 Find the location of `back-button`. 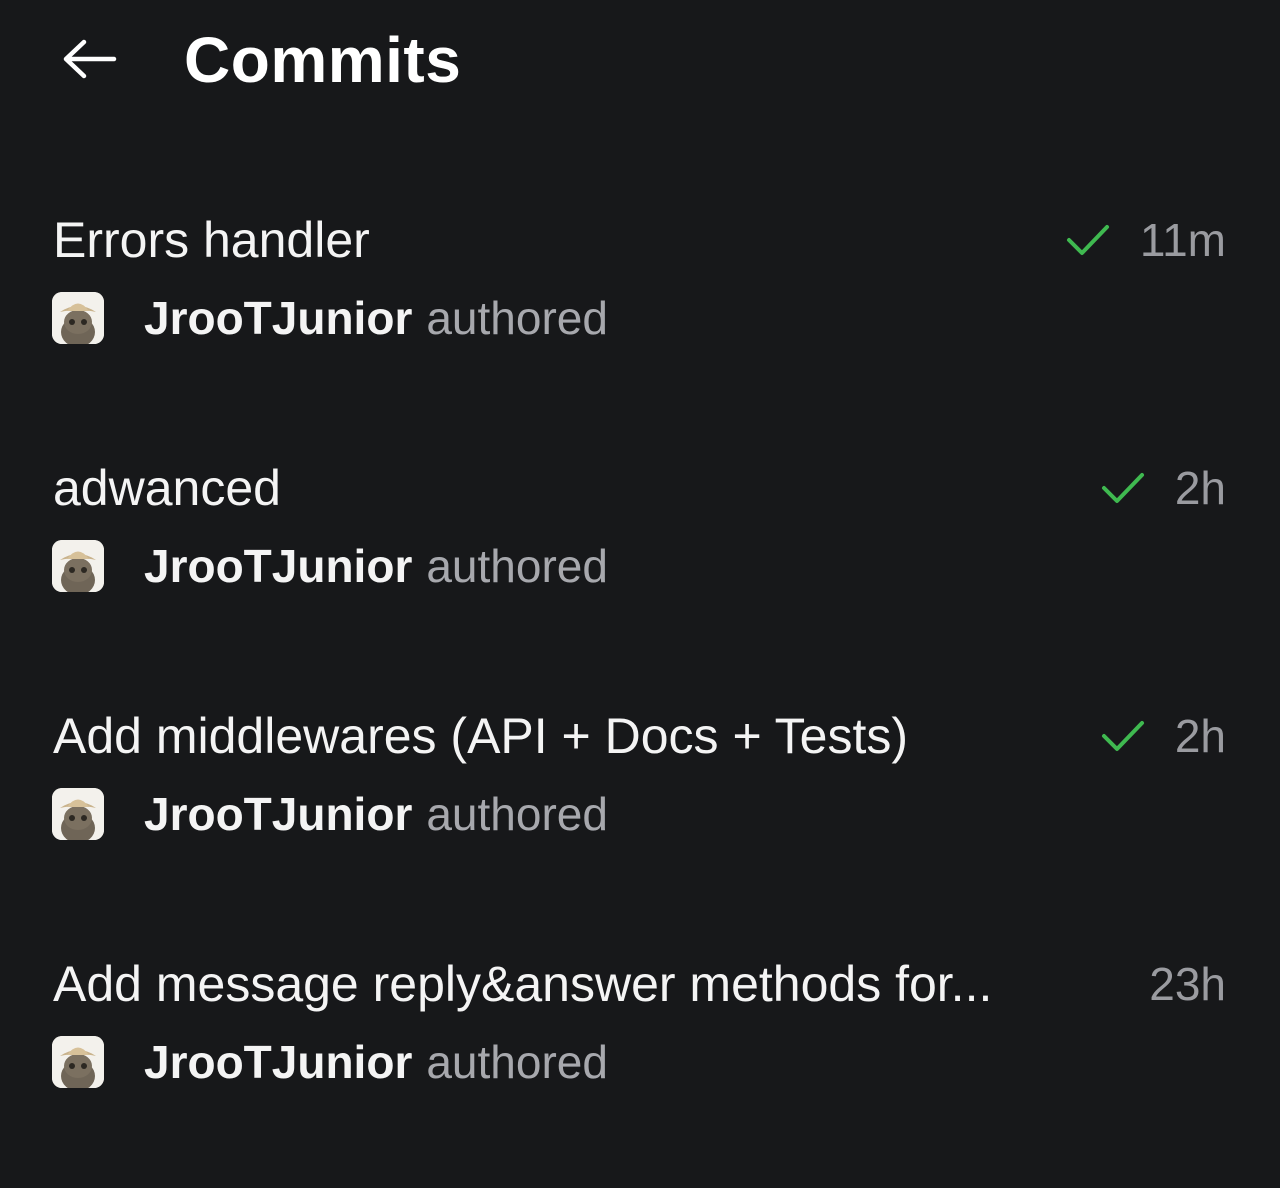

back-button is located at coordinates (90, 59).